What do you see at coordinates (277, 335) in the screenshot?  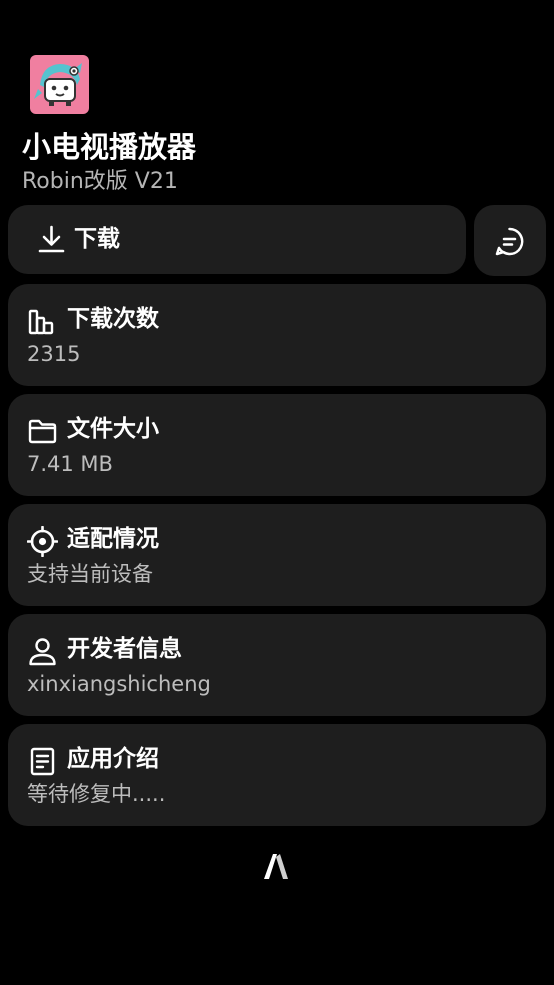 I see `download-count-card: 下载次数 2315` at bounding box center [277, 335].